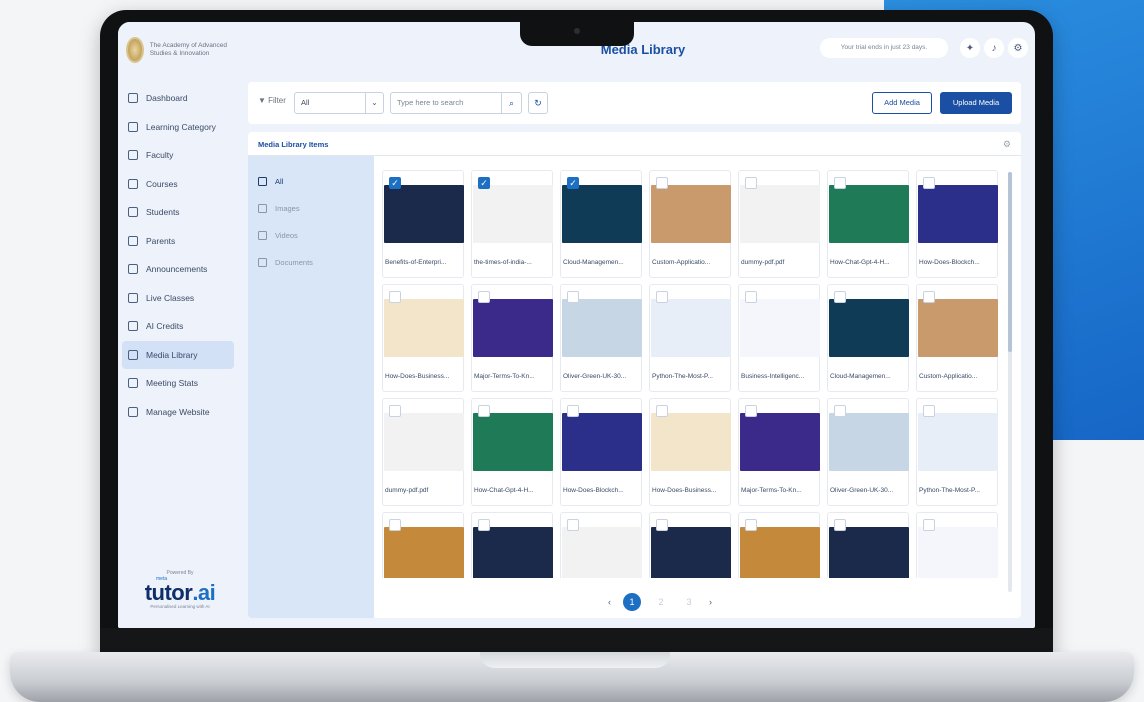 Image resolution: width=1144 pixels, height=702 pixels. I want to click on category-videos: Videos, so click(311, 235).